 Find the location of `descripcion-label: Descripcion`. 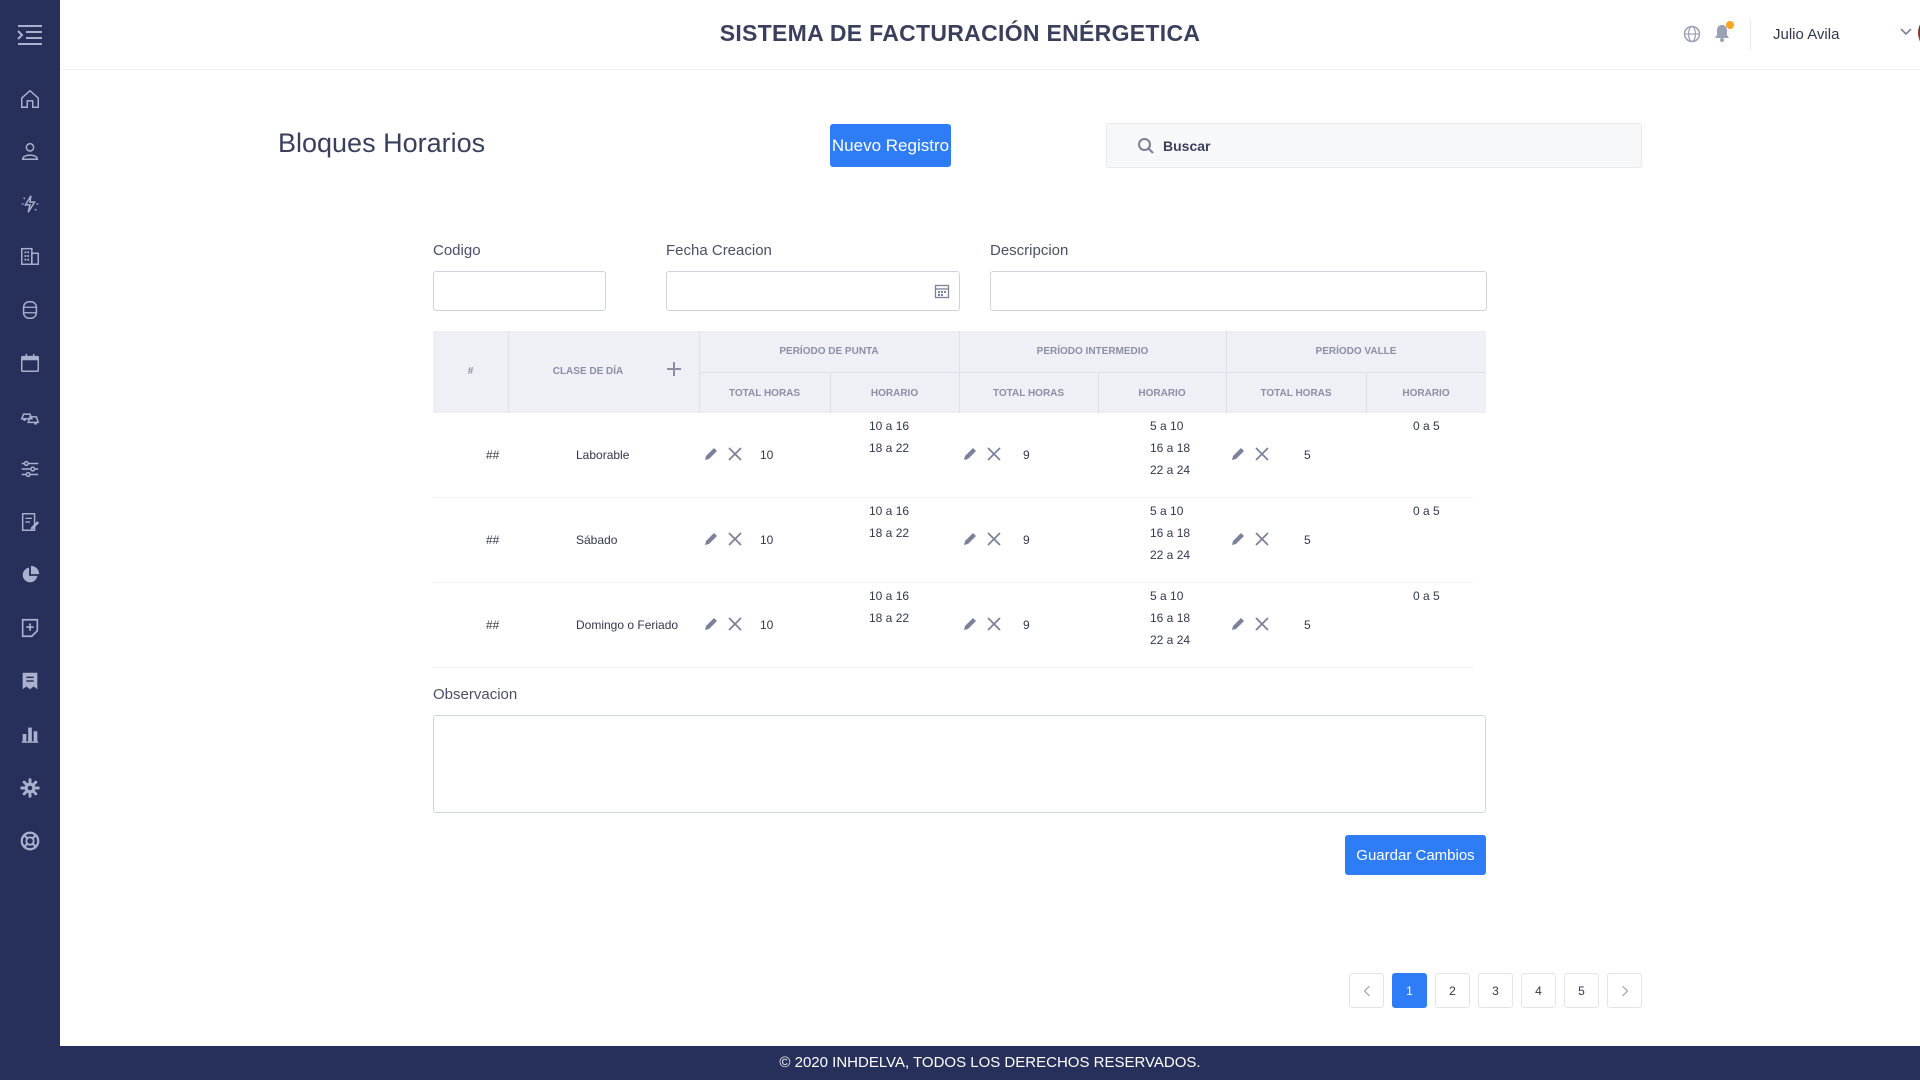

descripcion-label: Descripcion is located at coordinates (1029, 250).